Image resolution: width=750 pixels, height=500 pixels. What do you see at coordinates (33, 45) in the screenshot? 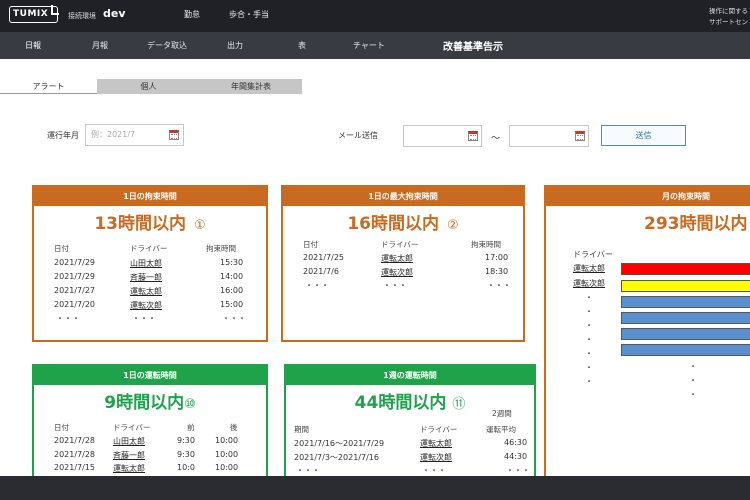
I see `nav-item-daily: 日報` at bounding box center [33, 45].